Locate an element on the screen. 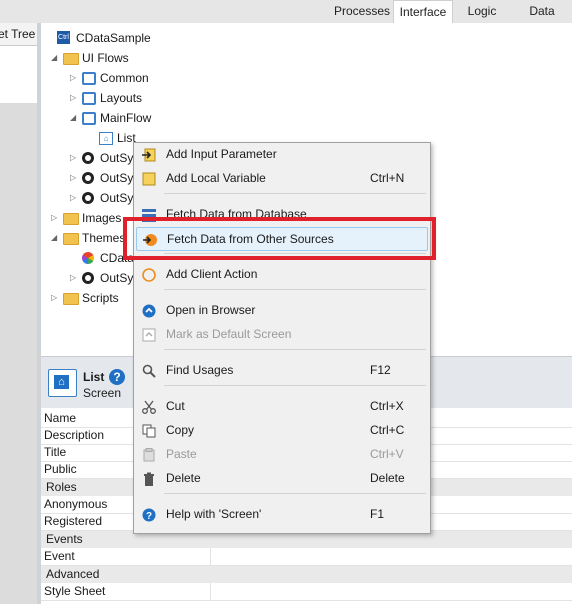 The height and width of the screenshot is (604, 572). property-row-style-sheet: Style Sheet is located at coordinates (306, 592).